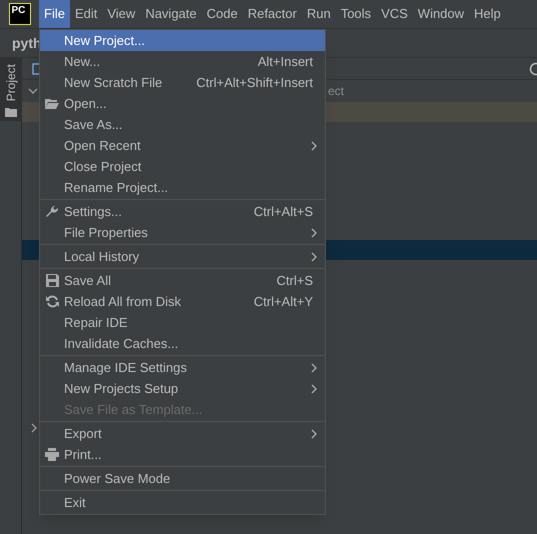 The width and height of the screenshot is (537, 534). What do you see at coordinates (182, 301) in the screenshot?
I see `menu-entry: Reload All from Disk Ctrl+Alt+Y` at bounding box center [182, 301].